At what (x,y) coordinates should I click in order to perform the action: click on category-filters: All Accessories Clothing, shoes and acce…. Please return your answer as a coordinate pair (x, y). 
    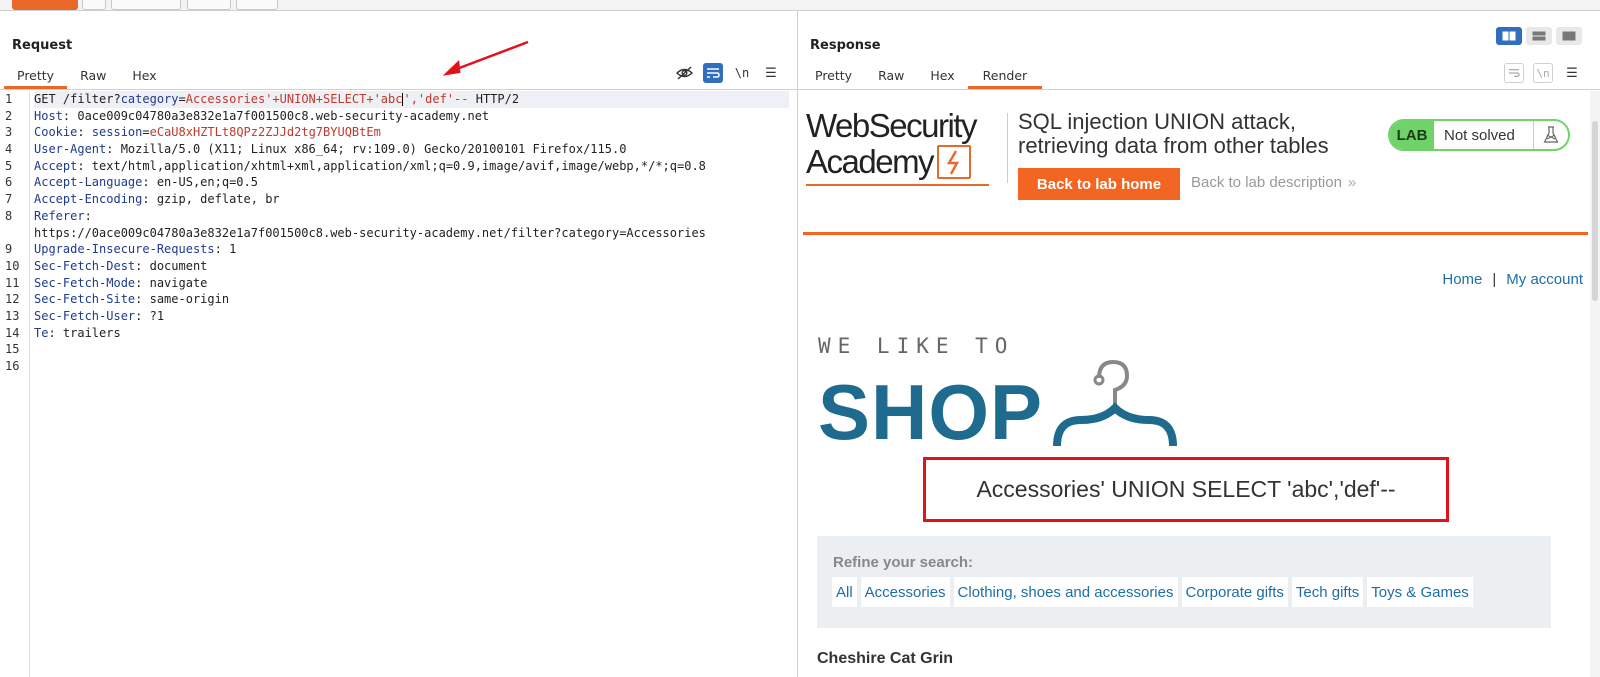
    Looking at the image, I should click on (1152, 592).